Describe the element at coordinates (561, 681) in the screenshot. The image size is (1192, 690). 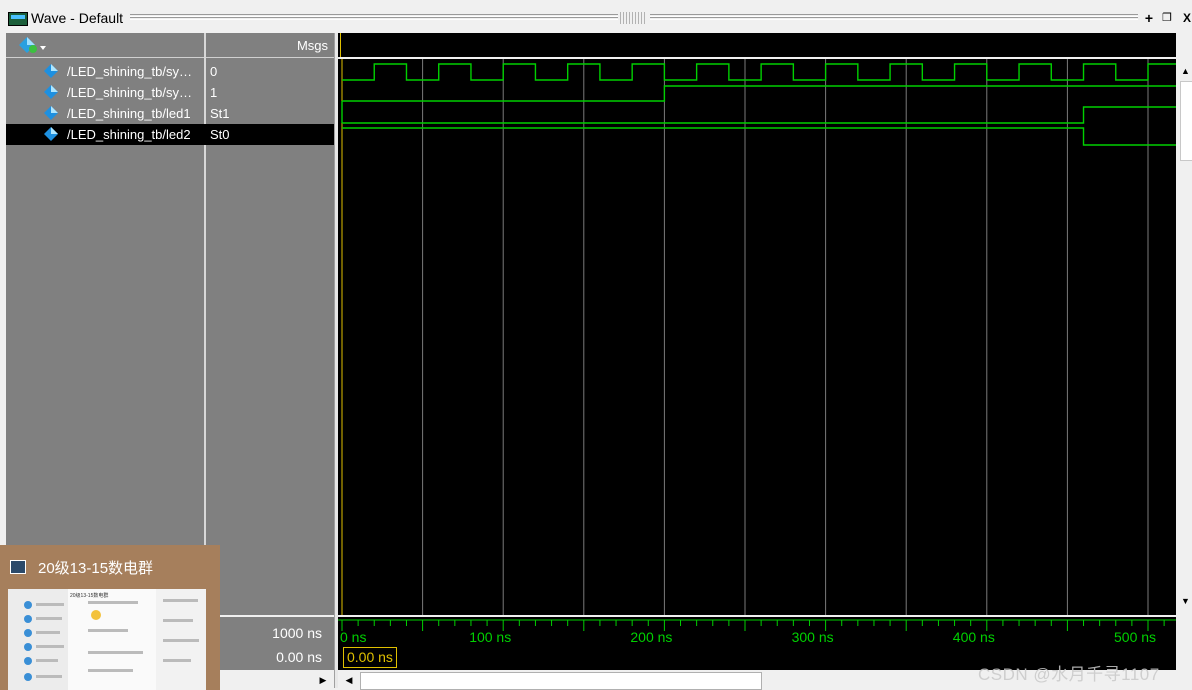
I see `horizontal-scroll-thumb` at that location.